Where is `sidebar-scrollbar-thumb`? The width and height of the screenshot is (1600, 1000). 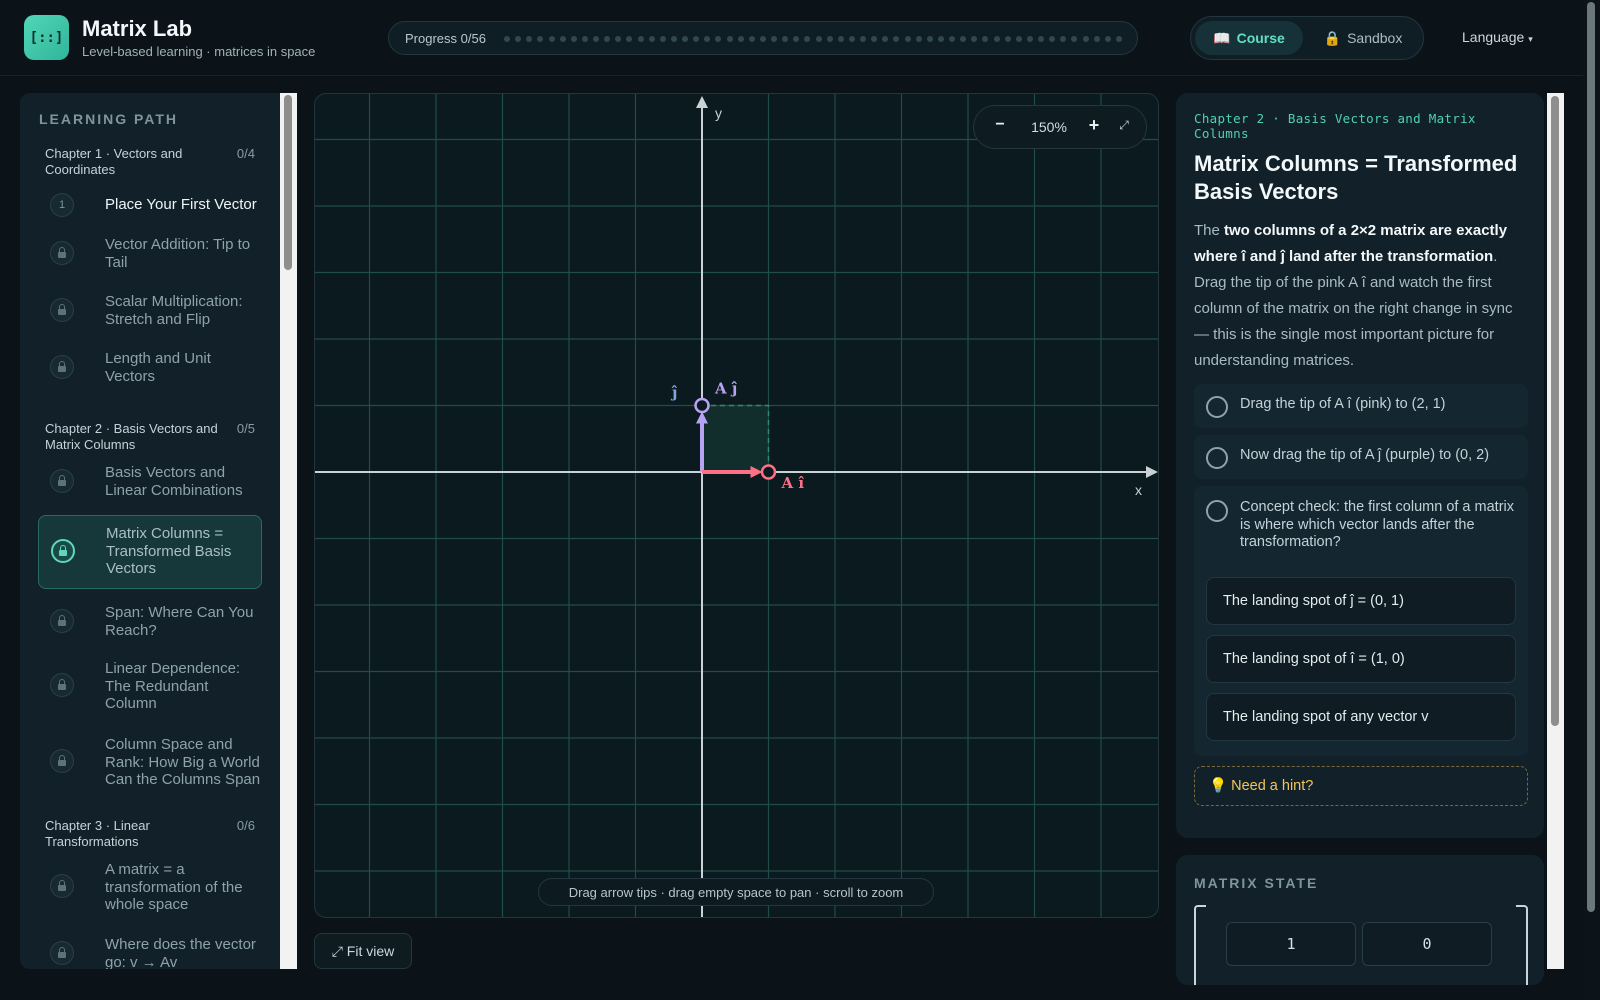
sidebar-scrollbar-thumb is located at coordinates (288, 182).